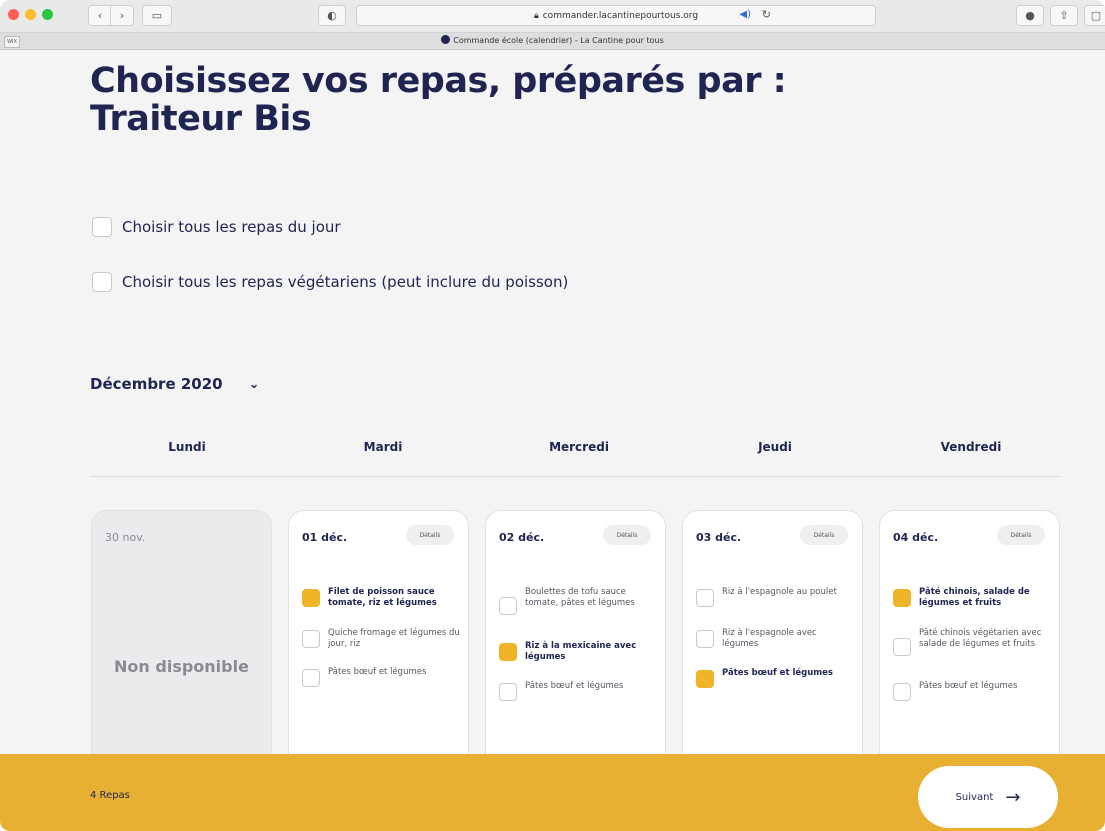 The image size is (1105, 831). I want to click on zoom-window-button, so click(47, 14).